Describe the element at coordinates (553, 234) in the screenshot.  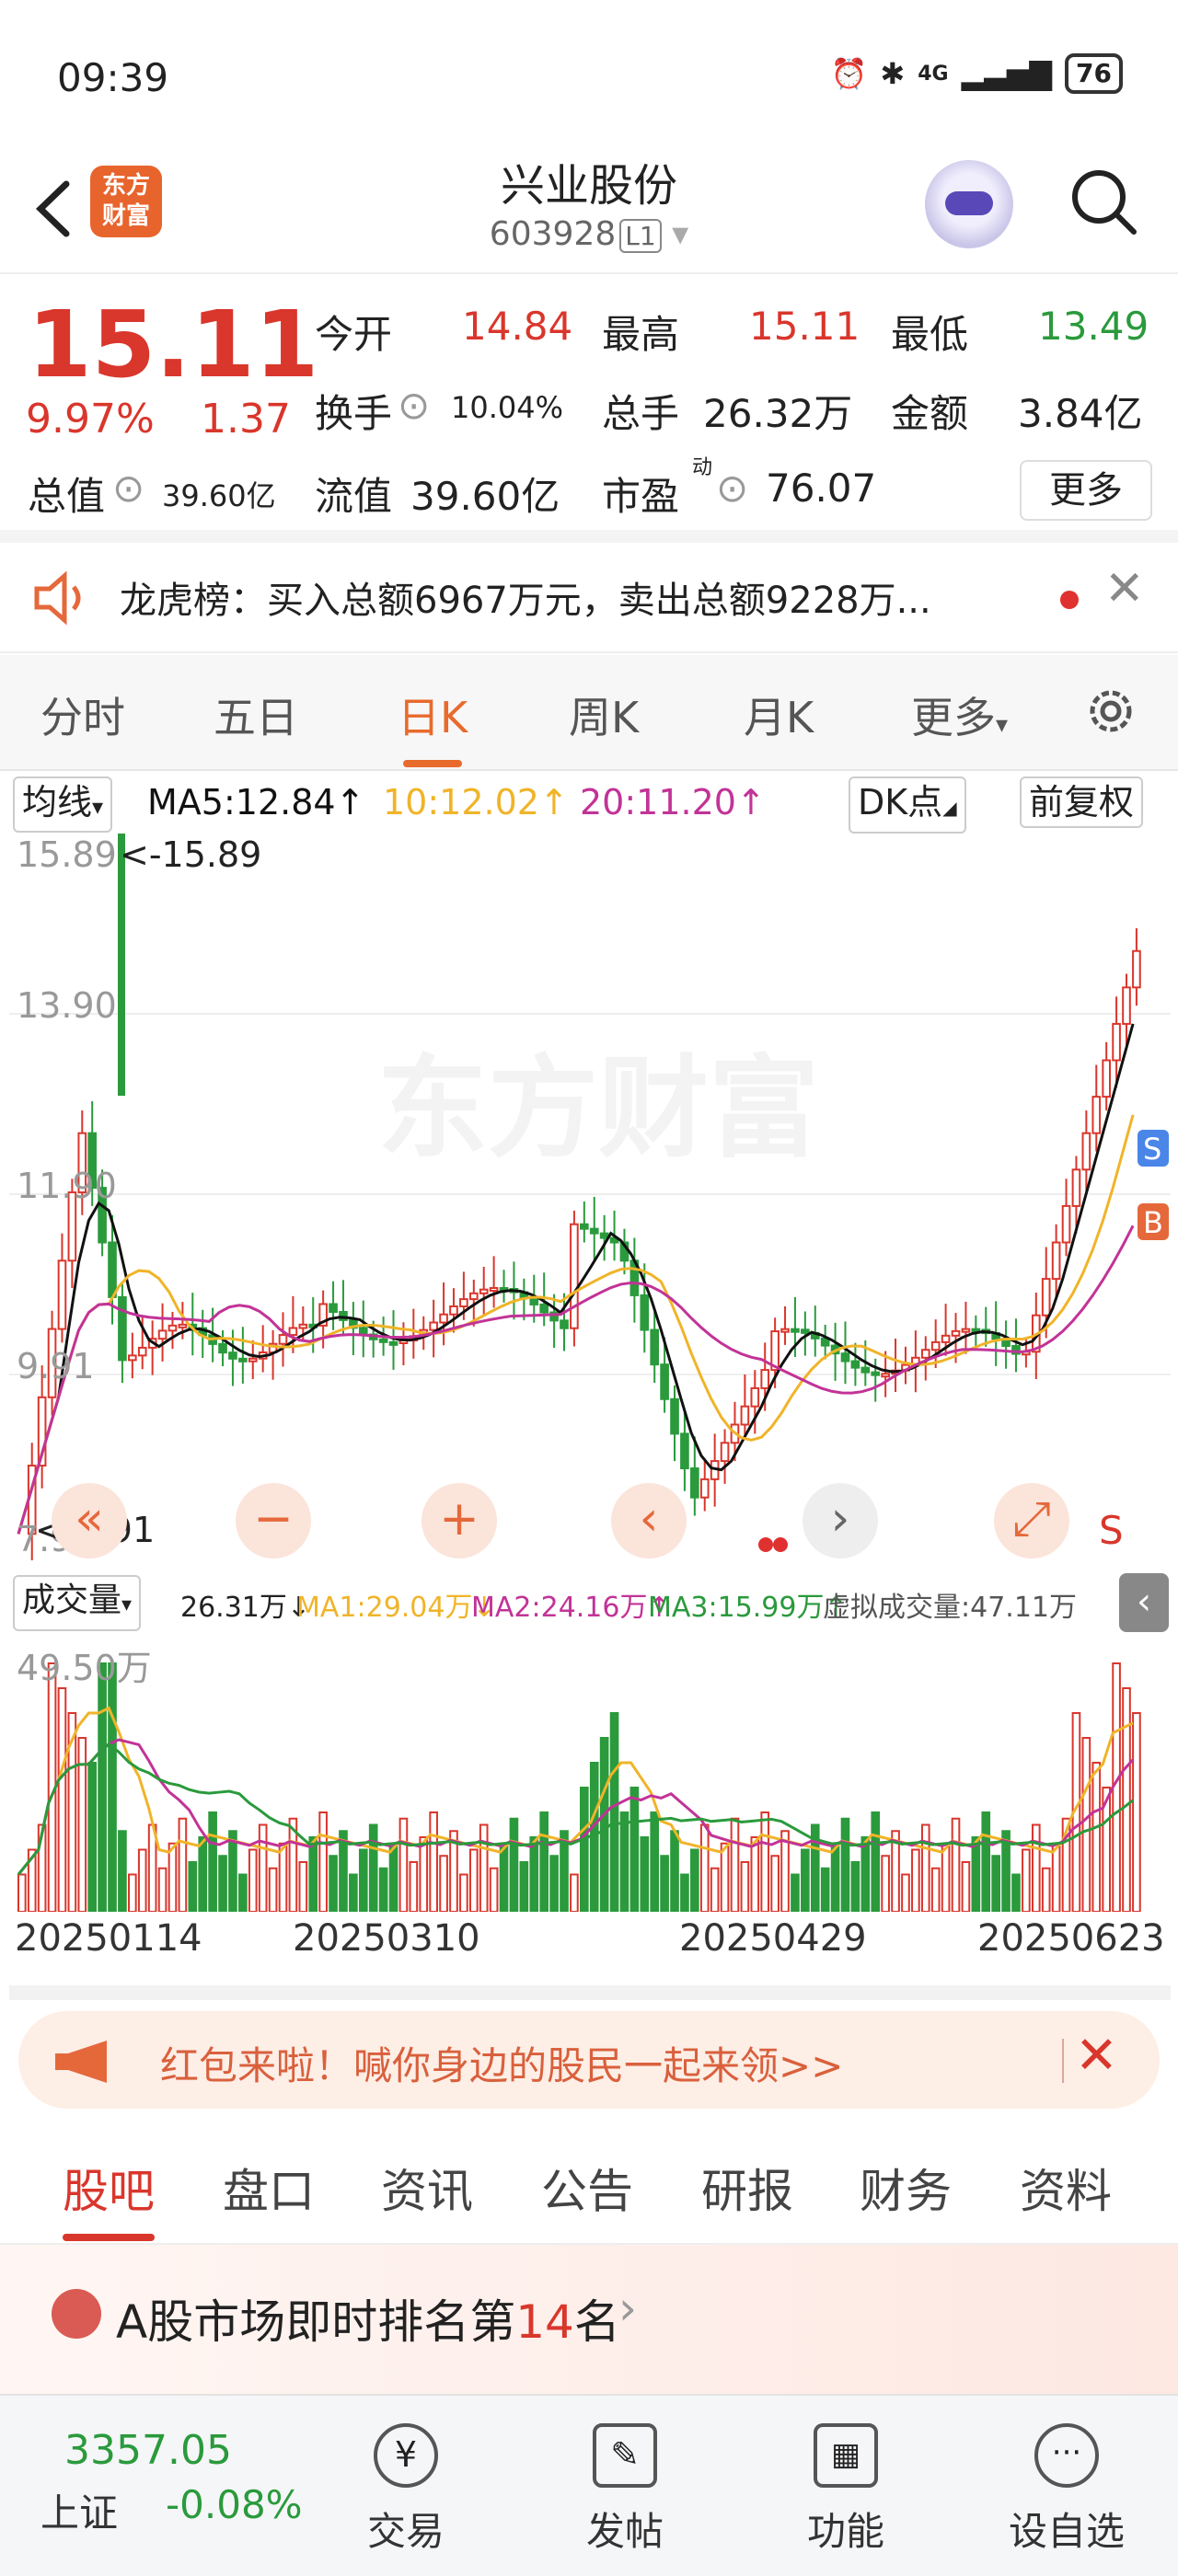
I see `stock-code: 603928` at that location.